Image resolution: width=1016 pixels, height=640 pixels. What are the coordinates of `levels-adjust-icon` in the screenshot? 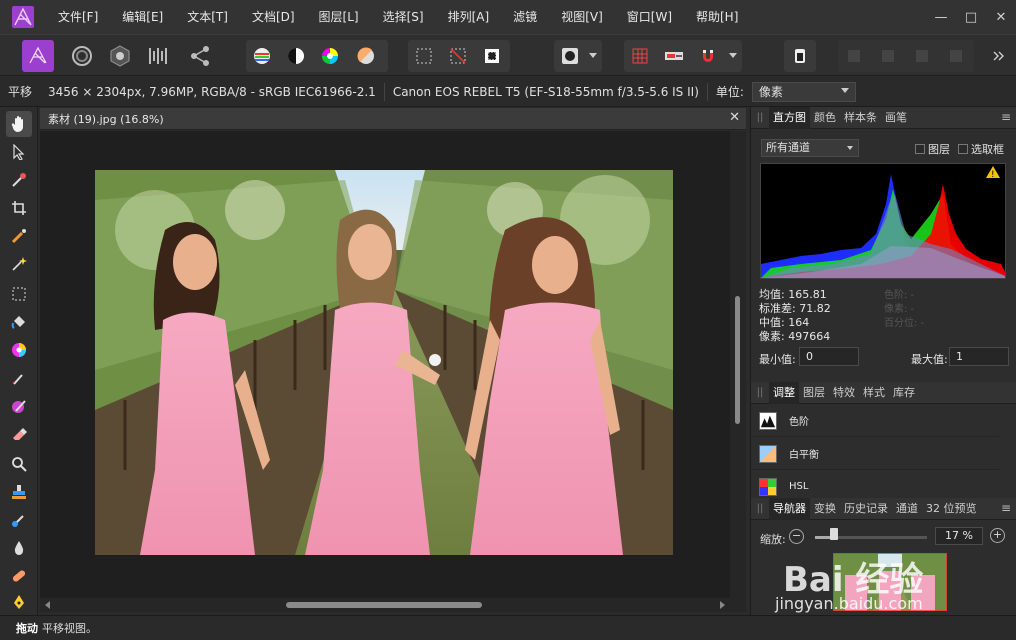 It's located at (262, 56).